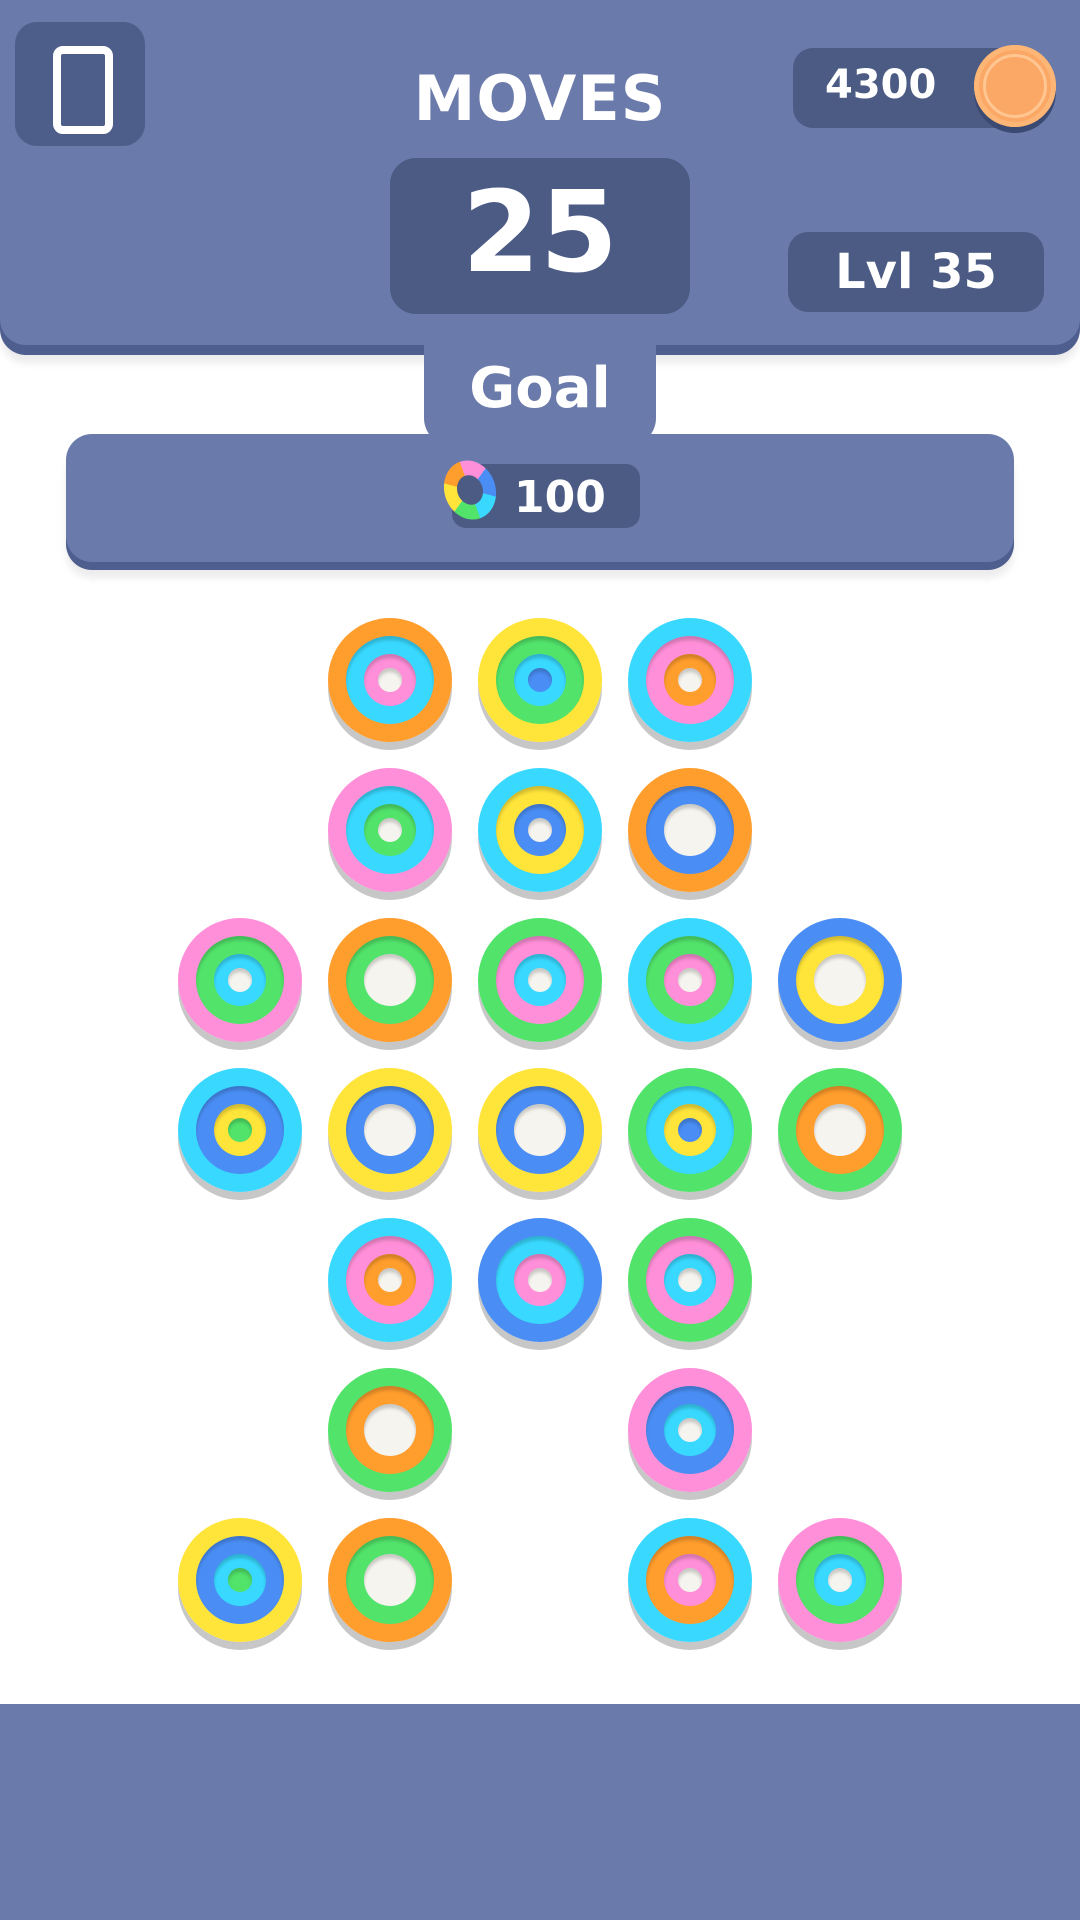  I want to click on level-value: Lvl 35, so click(916, 272).